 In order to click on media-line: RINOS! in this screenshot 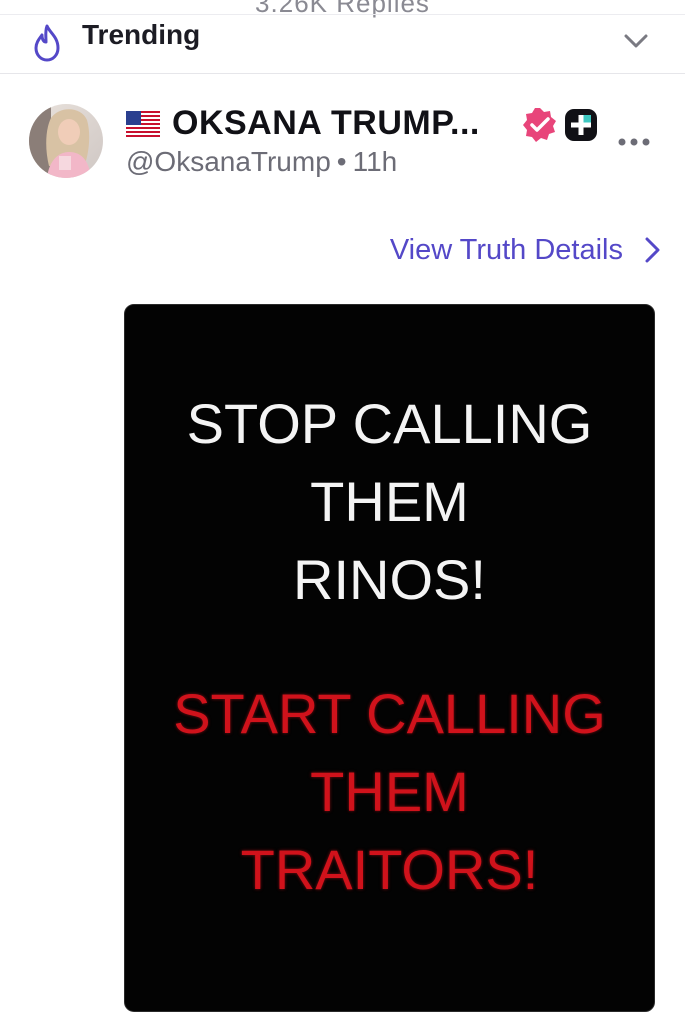, I will do `click(389, 579)`.